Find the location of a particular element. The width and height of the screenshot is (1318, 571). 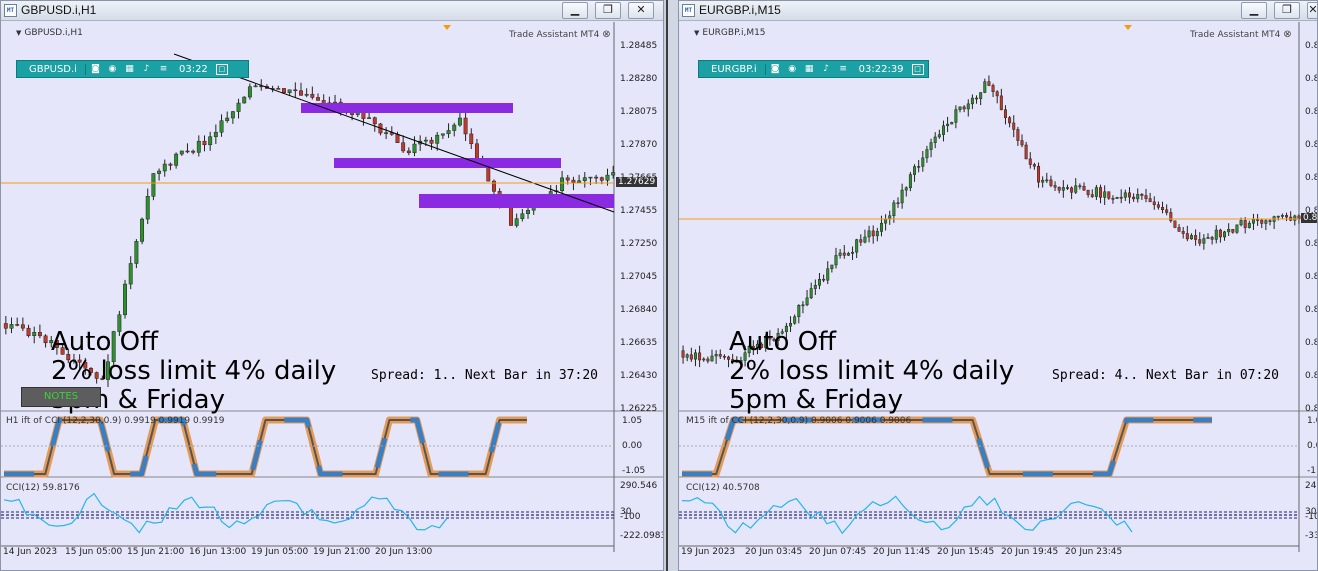

cci-indicator-label: CCI(12) 40.5708 is located at coordinates (723, 488).